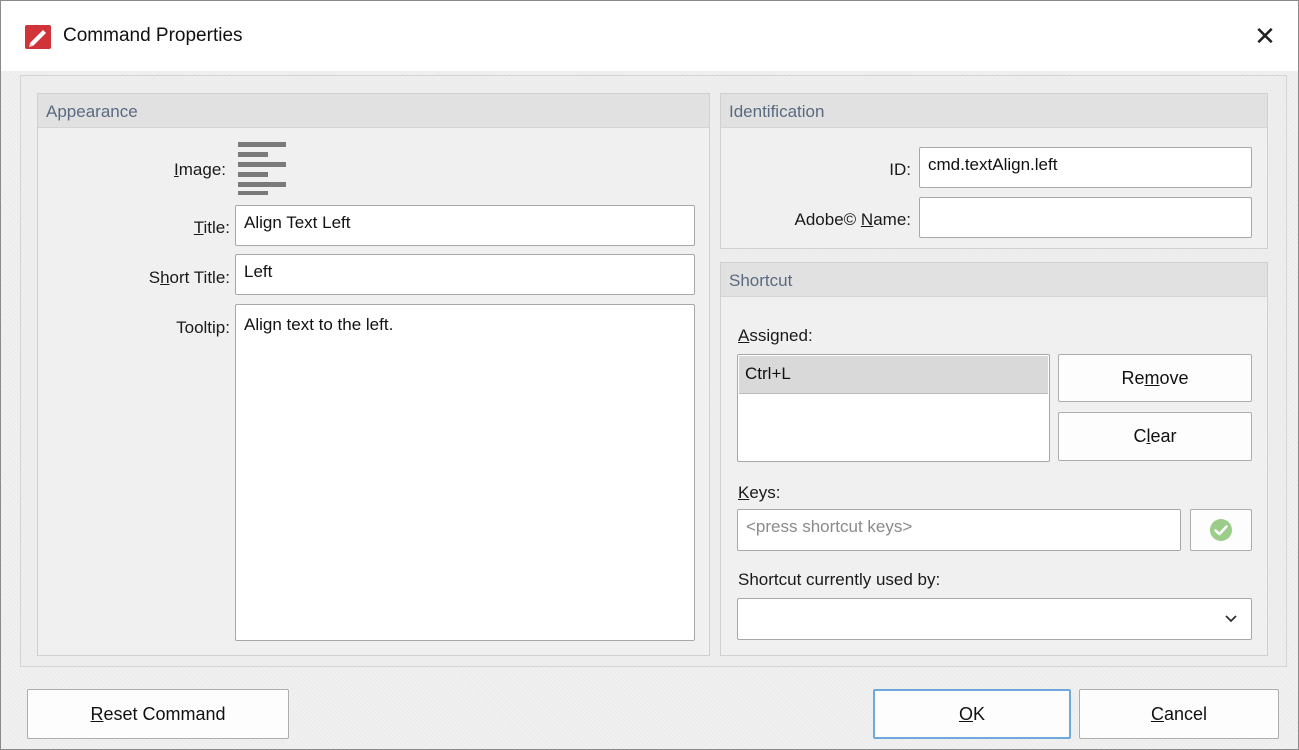 Image resolution: width=1299 pixels, height=750 pixels. I want to click on shortcut-header: Shortcut, so click(994, 280).